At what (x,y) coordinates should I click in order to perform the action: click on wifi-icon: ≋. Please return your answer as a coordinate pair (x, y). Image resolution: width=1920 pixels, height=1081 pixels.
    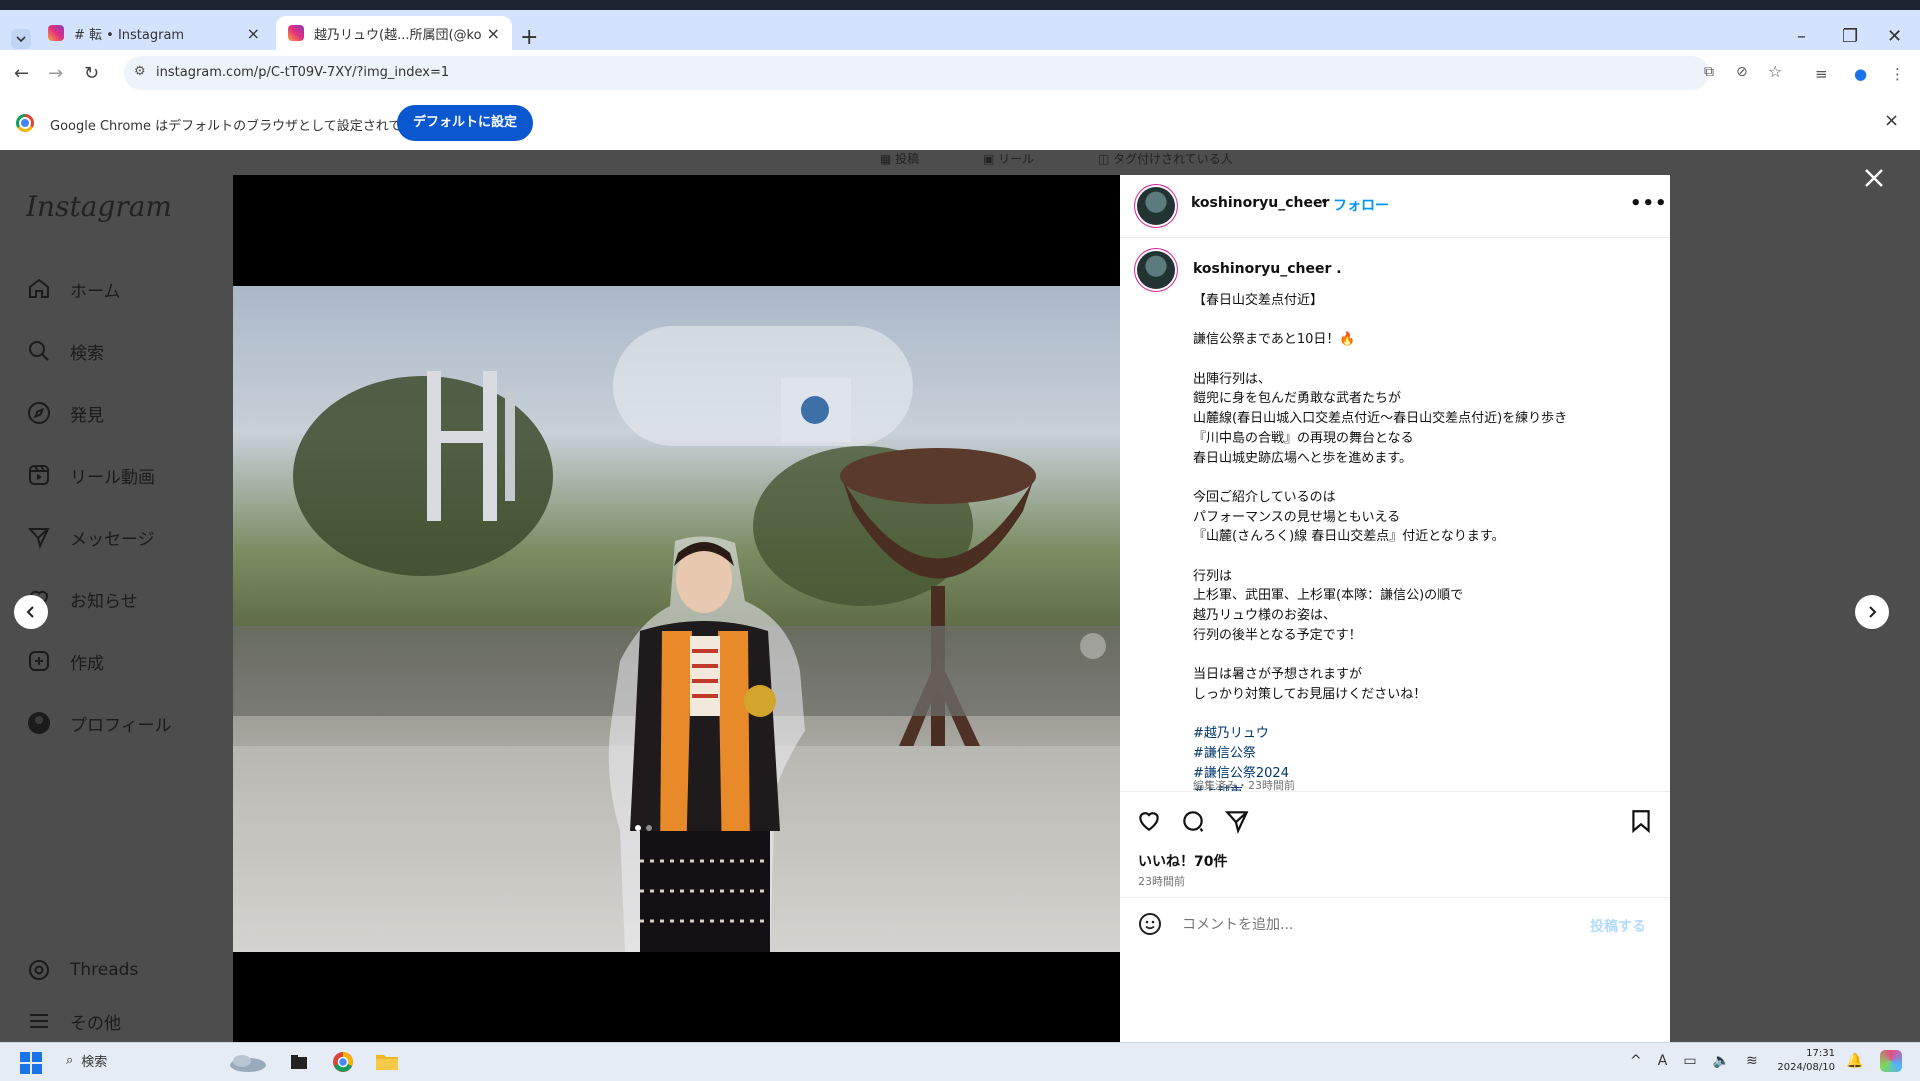
    Looking at the image, I should click on (1752, 1061).